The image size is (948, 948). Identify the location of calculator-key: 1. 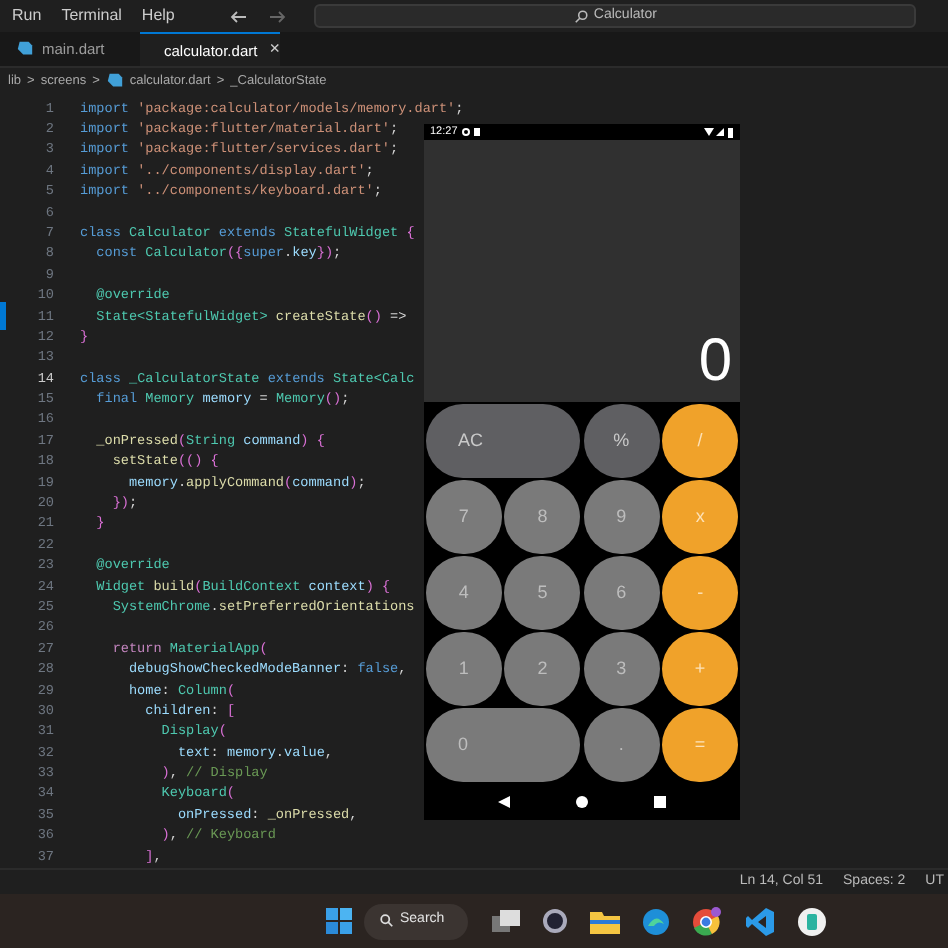
(464, 669).